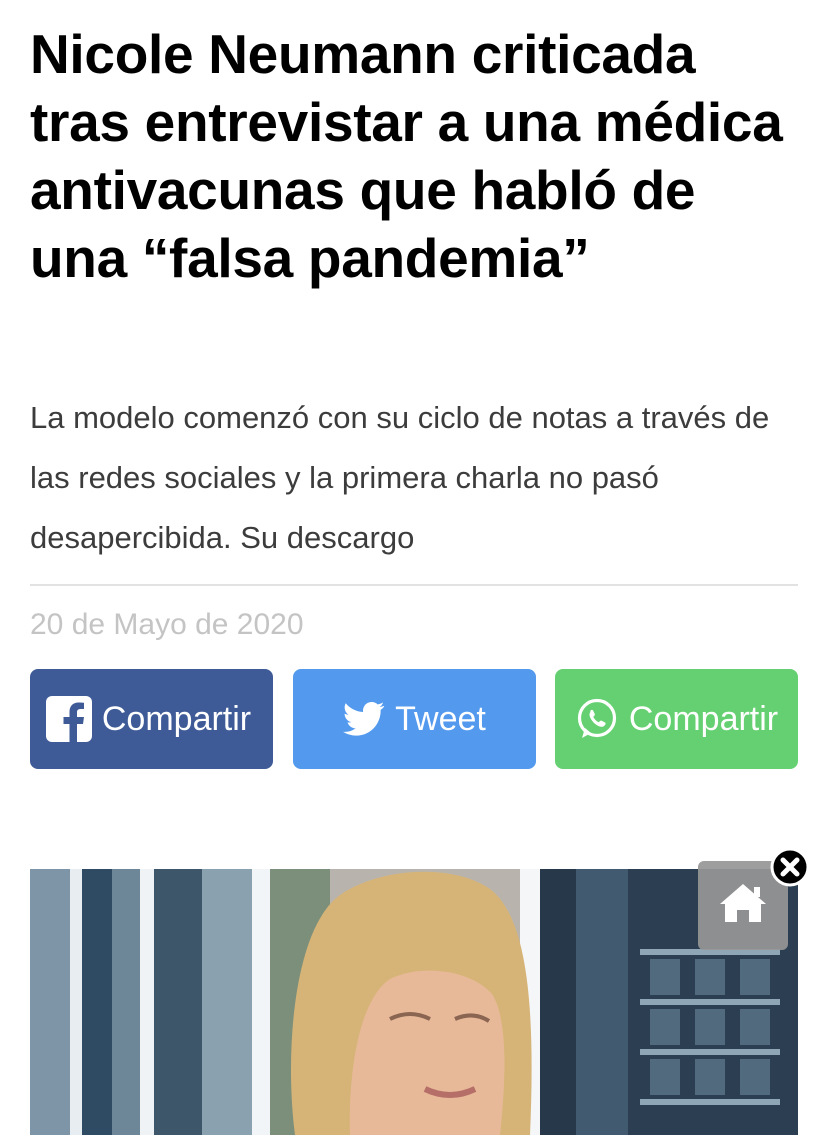 This screenshot has height=1135, width=828. Describe the element at coordinates (597, 719) in the screenshot. I see `whatsapp-icon` at that location.